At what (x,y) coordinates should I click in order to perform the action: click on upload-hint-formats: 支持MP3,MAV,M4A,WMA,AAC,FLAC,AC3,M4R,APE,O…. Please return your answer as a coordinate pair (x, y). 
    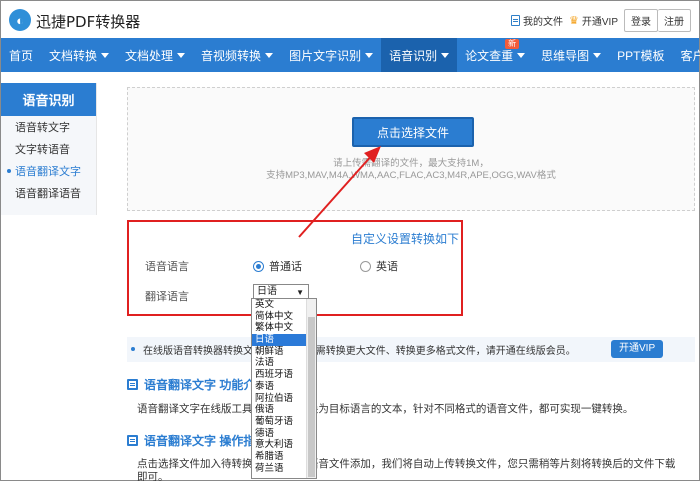
    Looking at the image, I should click on (411, 175).